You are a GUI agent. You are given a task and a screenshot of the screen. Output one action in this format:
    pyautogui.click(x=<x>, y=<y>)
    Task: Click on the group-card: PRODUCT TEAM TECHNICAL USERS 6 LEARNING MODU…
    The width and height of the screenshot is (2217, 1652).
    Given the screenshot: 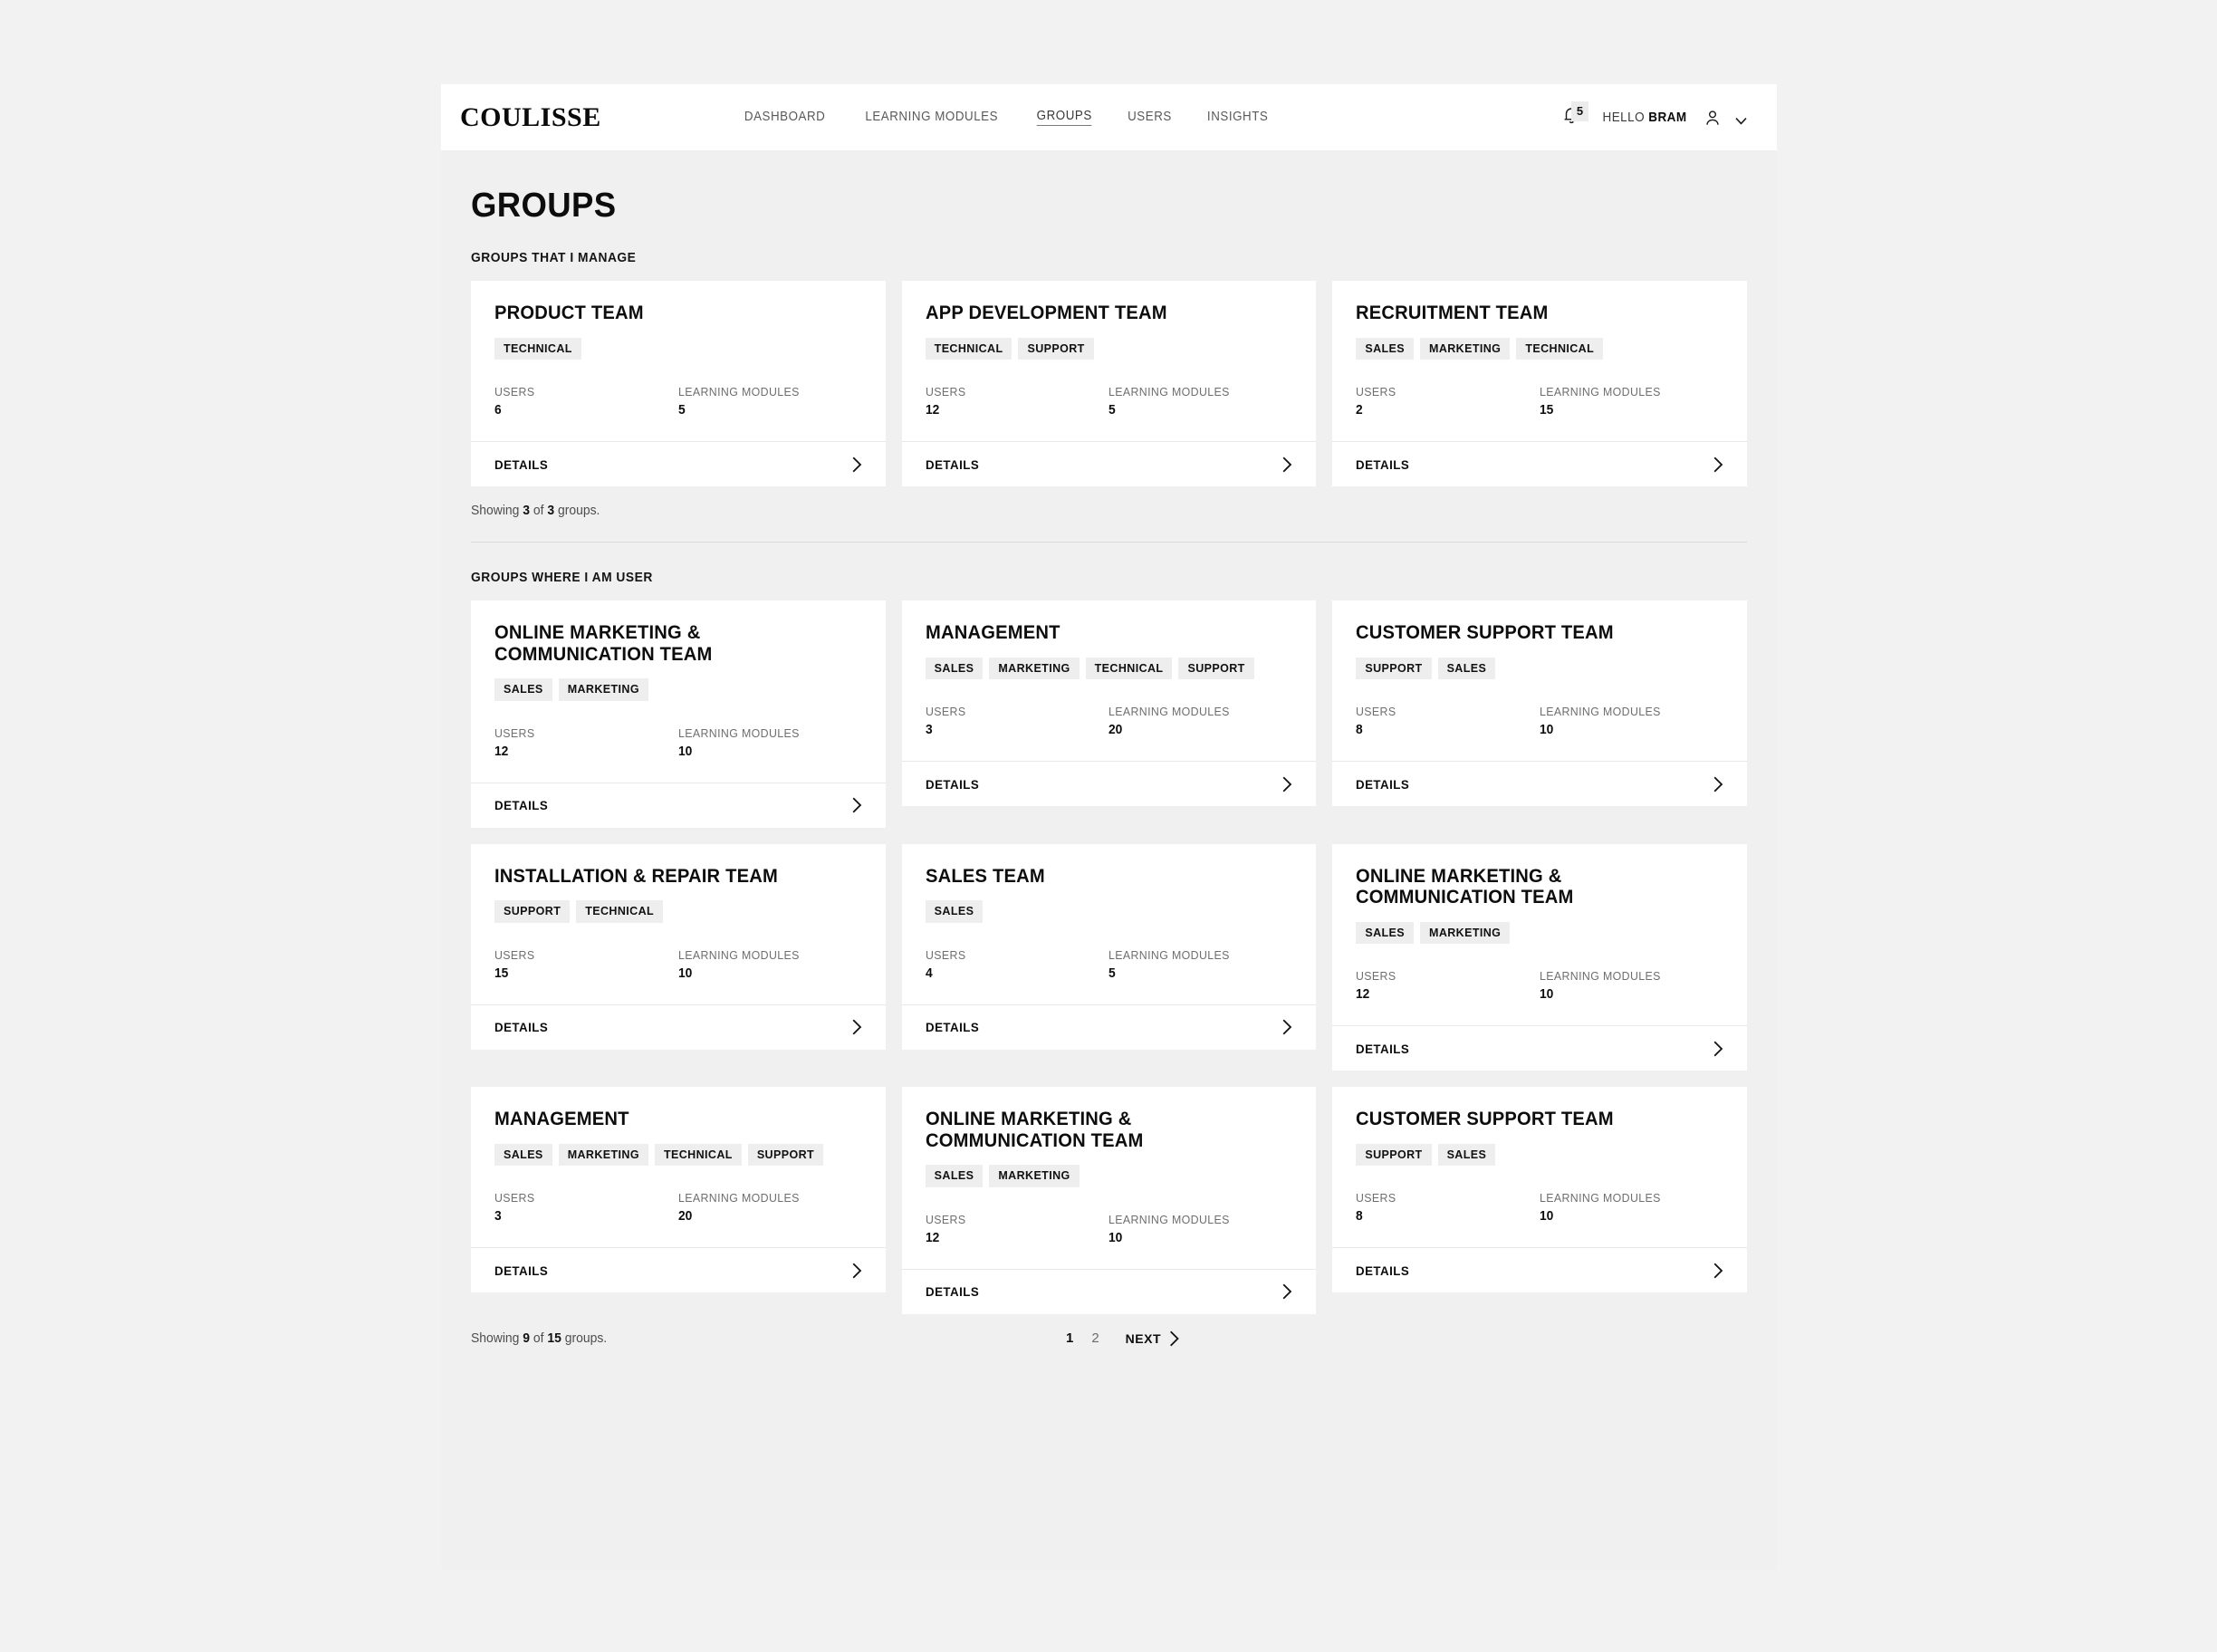 What is the action you would take?
    pyautogui.click(x=679, y=384)
    